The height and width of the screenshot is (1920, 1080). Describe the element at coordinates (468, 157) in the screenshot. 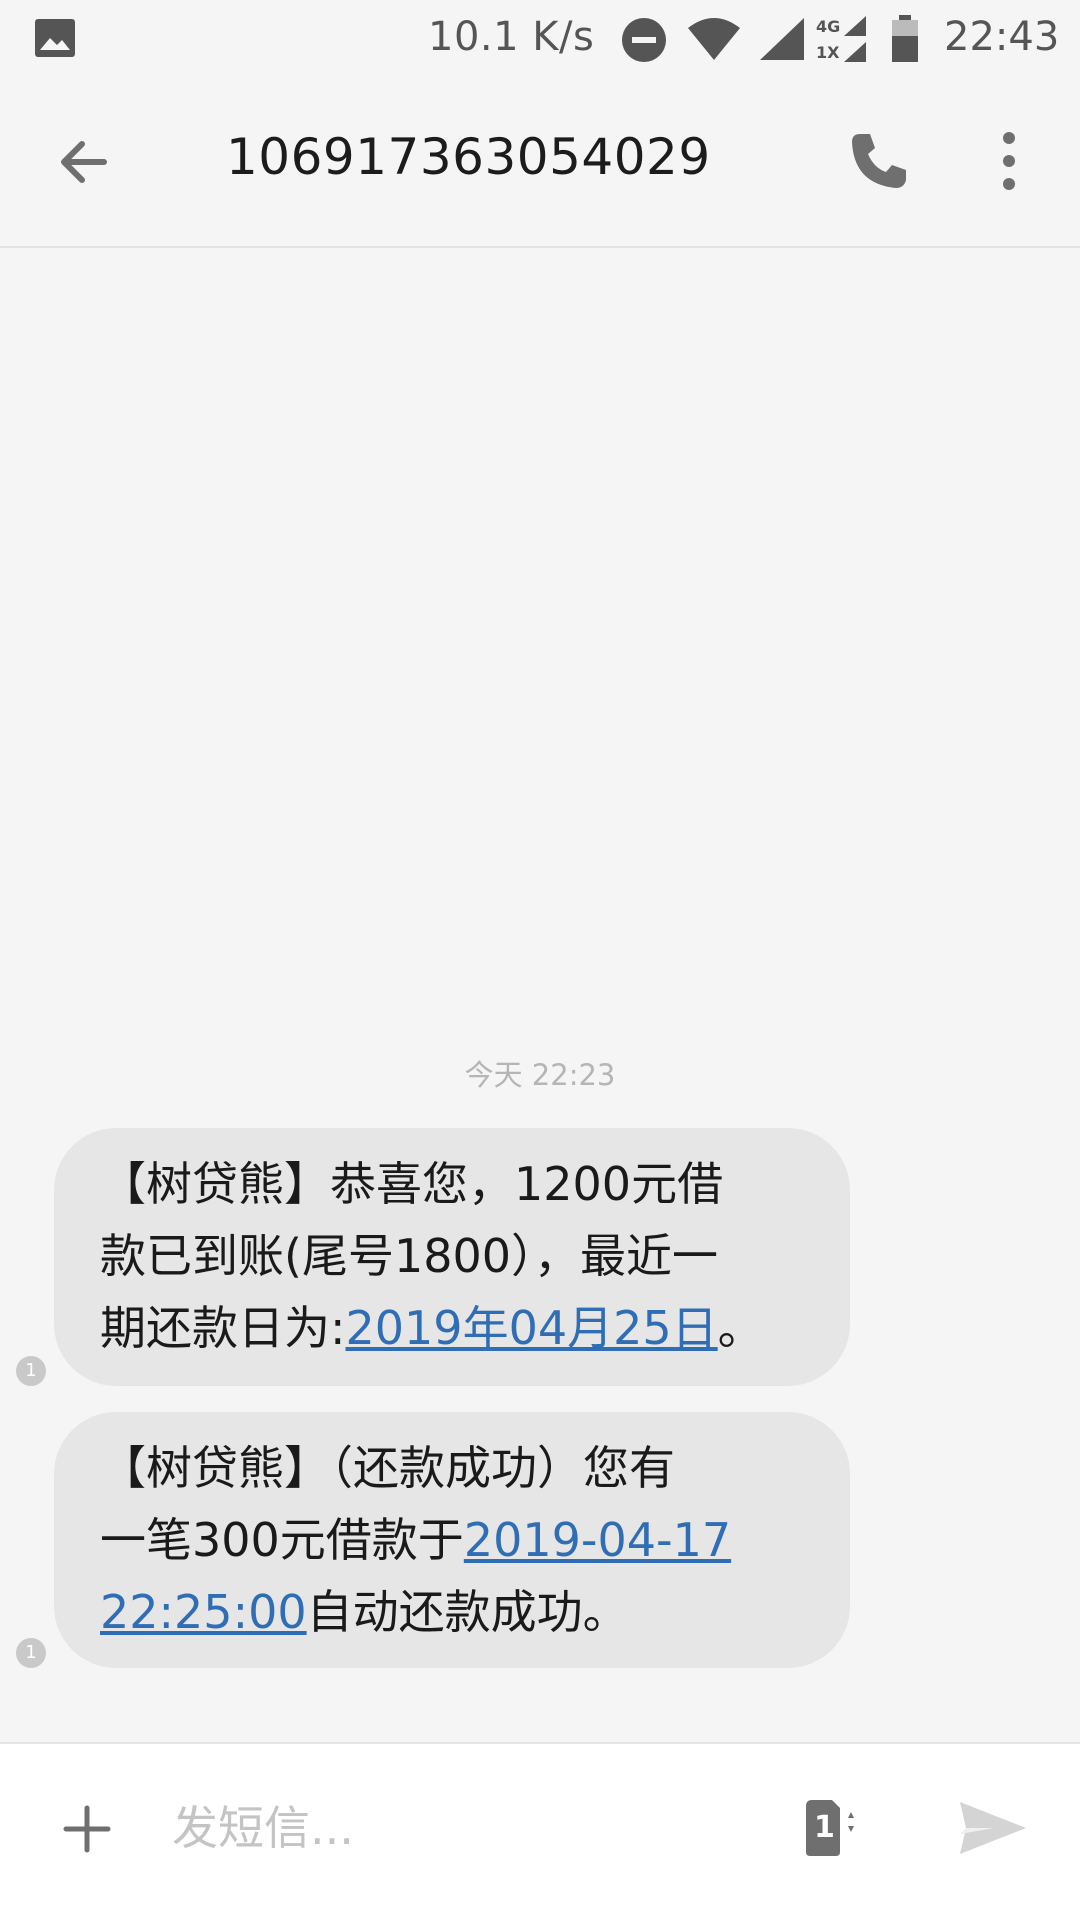

I see `contact-number-title: 106917363054029` at that location.